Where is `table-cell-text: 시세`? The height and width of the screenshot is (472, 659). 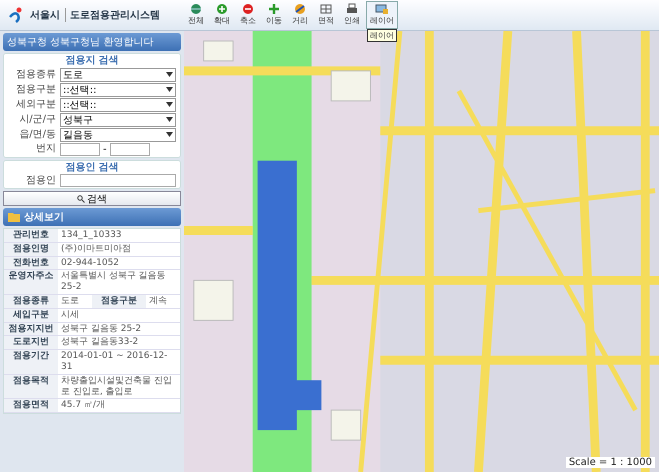 table-cell-text: 시세 is located at coordinates (70, 315).